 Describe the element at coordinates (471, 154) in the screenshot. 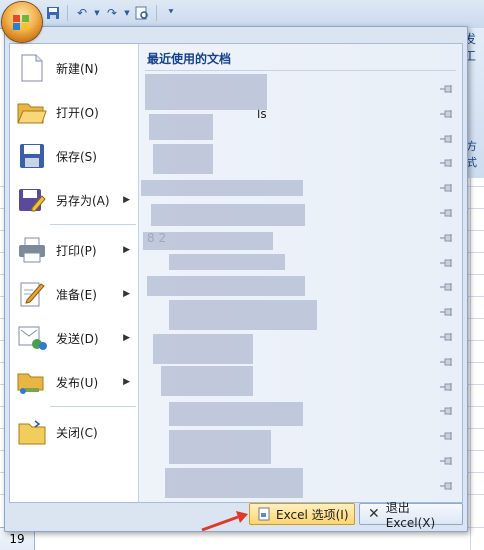

I see `ribbon-group-fragment: 方式` at that location.